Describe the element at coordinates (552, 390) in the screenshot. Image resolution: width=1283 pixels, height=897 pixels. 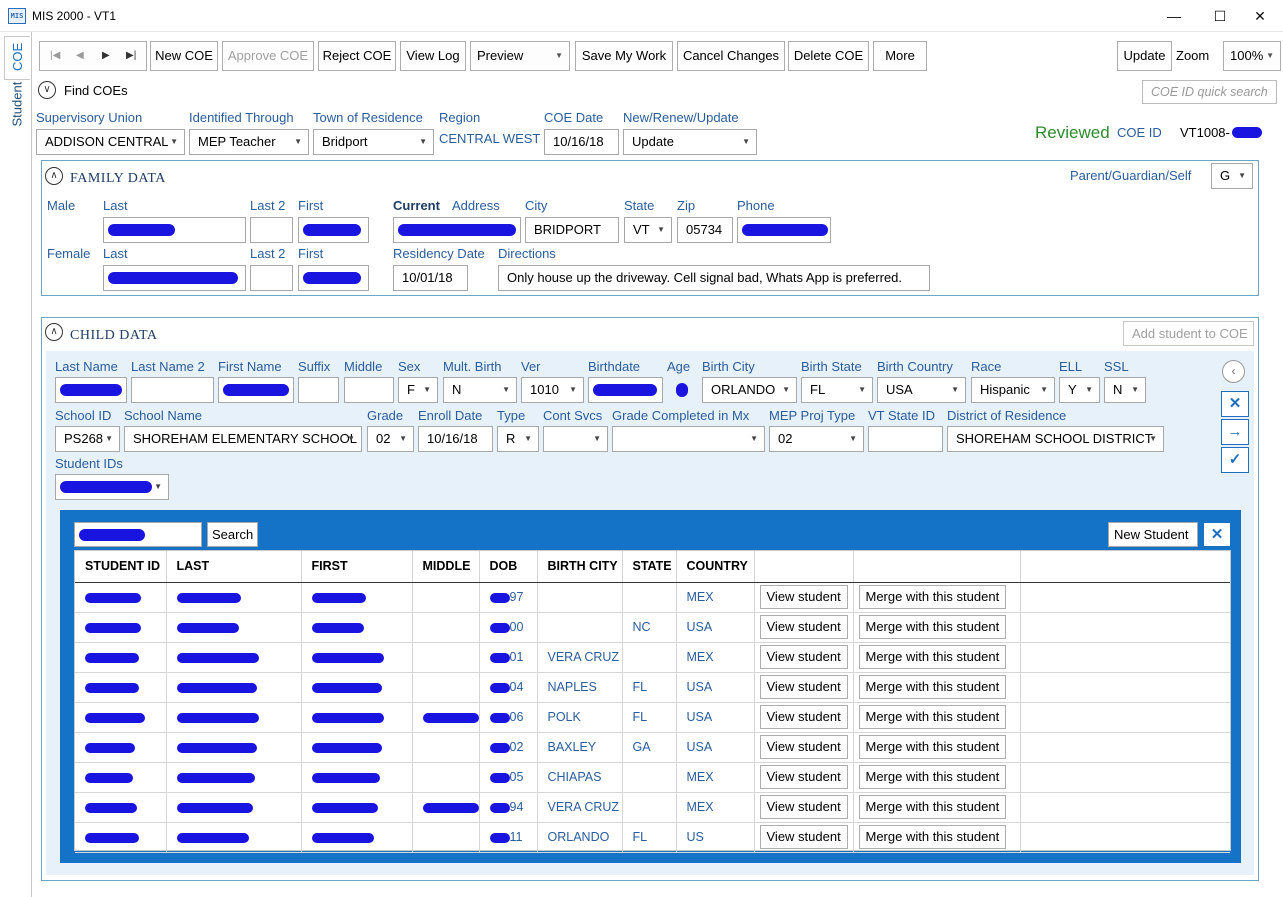
I see `child-ver-select: 1010 ▼` at that location.